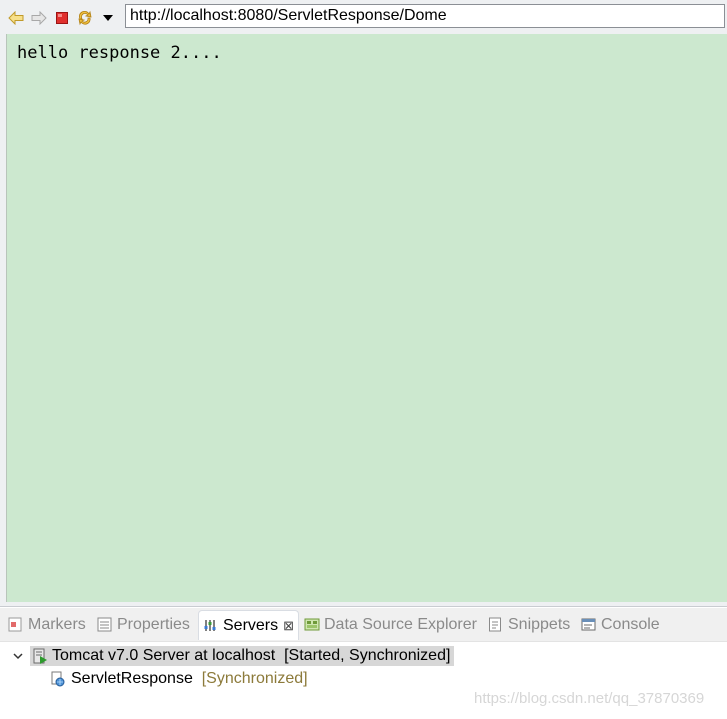  I want to click on url-input, so click(427, 16).